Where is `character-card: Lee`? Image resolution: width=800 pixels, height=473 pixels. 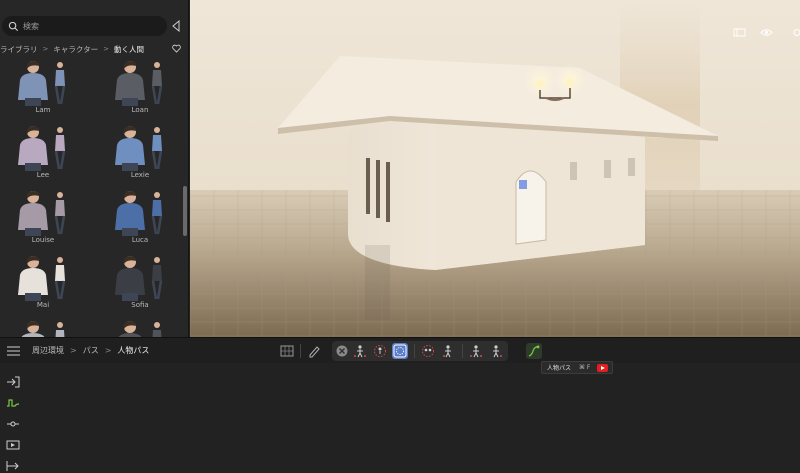
character-card: Lee is located at coordinates (43, 153).